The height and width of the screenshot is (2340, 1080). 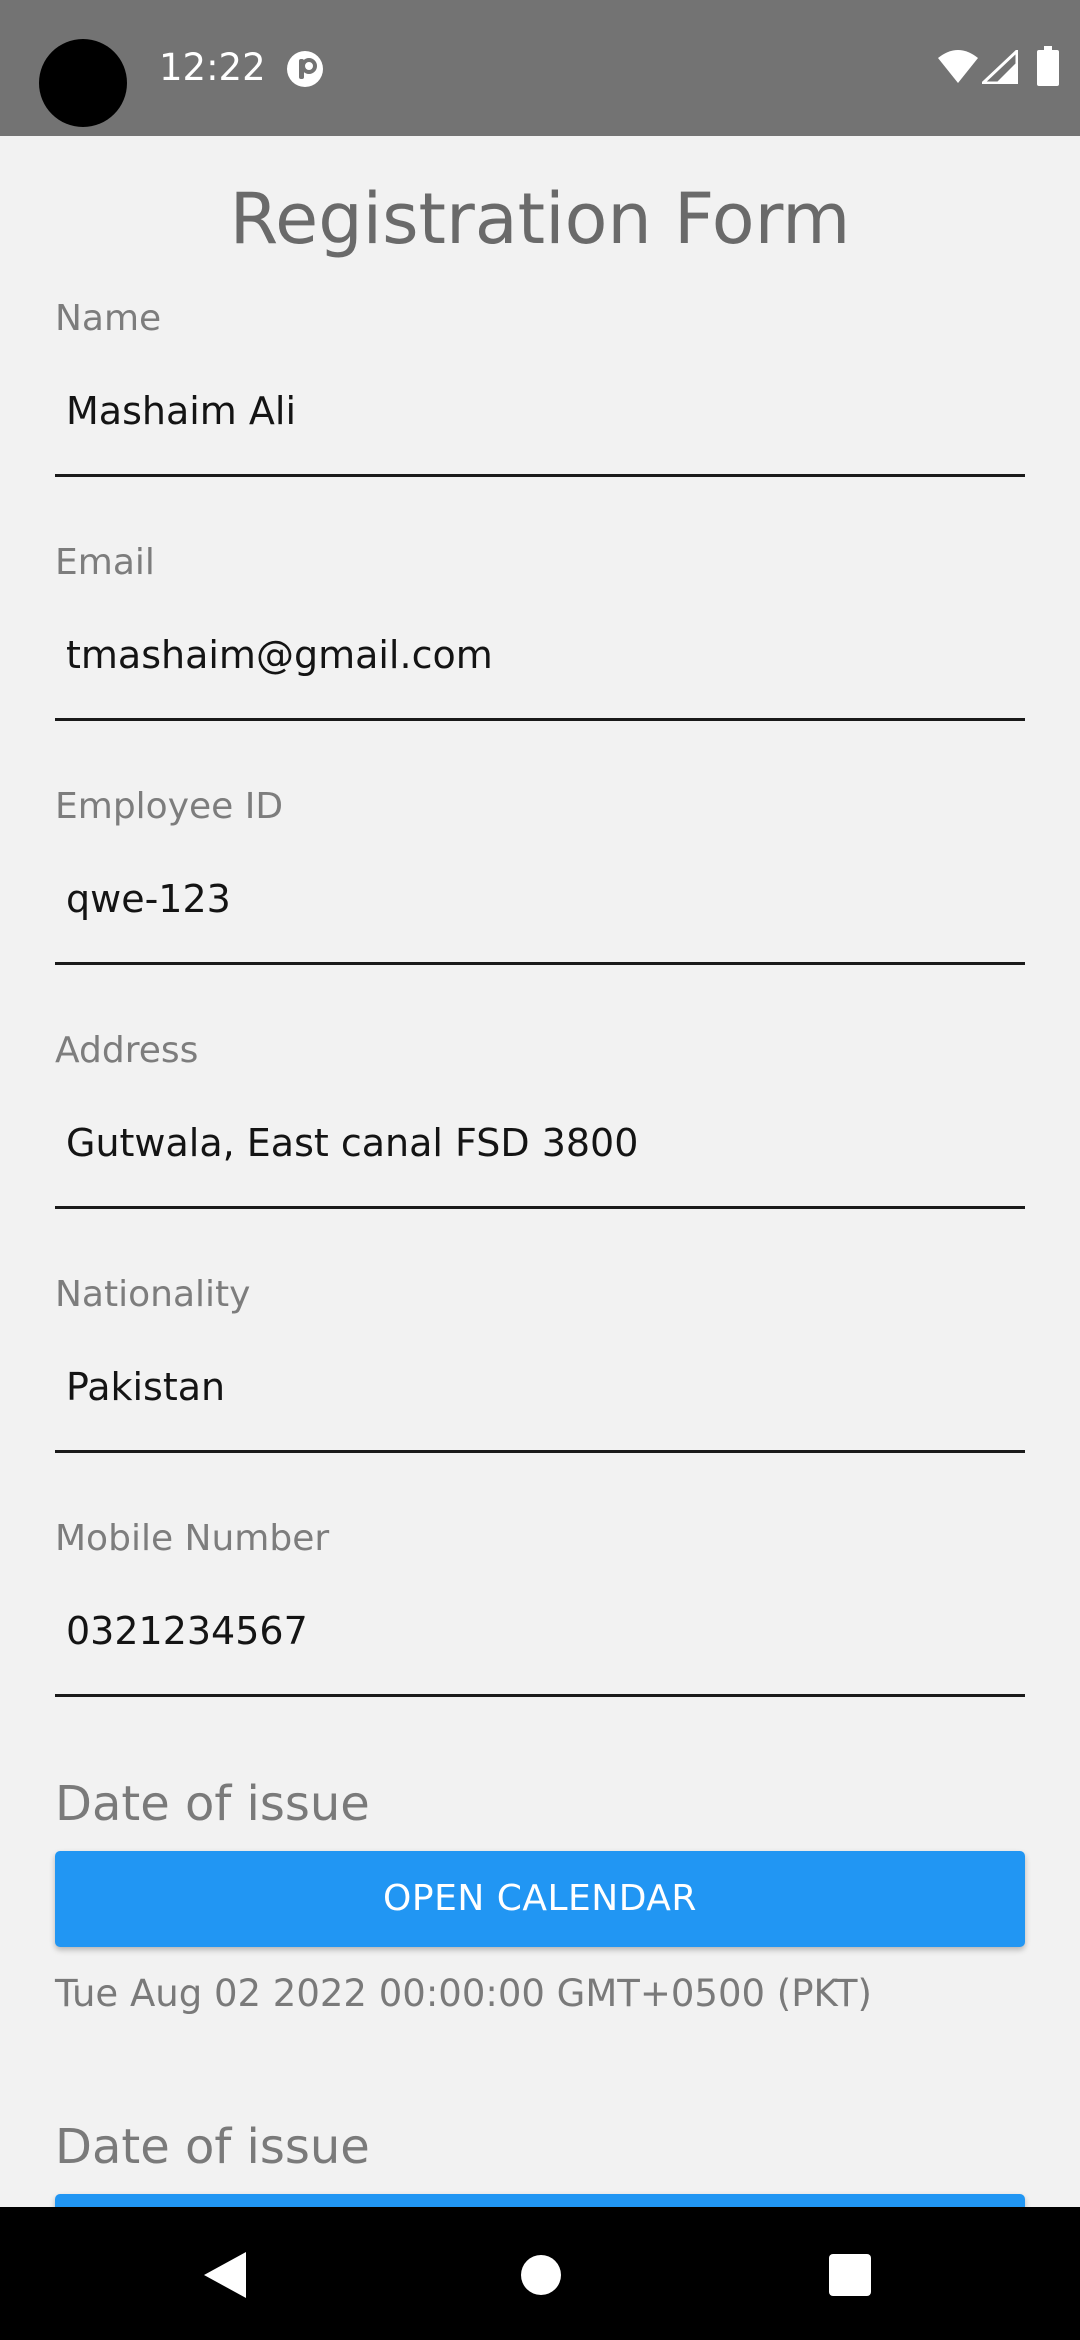 I want to click on mobile-number-label: Mobile Number, so click(x=192, y=1538).